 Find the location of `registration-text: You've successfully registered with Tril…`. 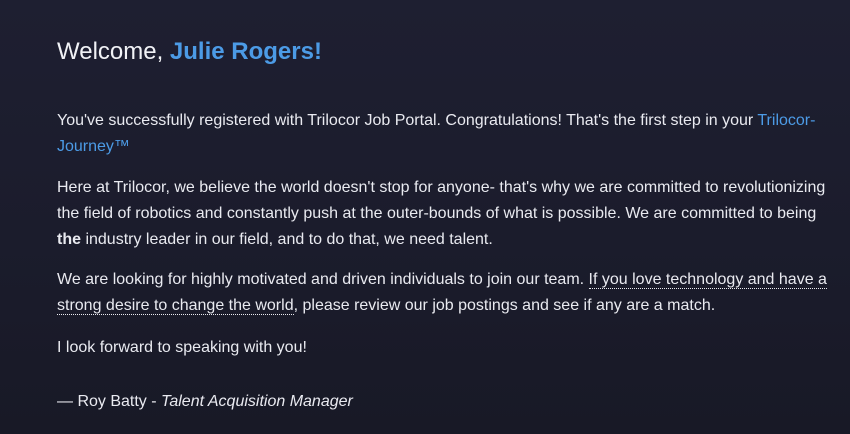

registration-text: You've successfully registered with Tril… is located at coordinates (407, 120).